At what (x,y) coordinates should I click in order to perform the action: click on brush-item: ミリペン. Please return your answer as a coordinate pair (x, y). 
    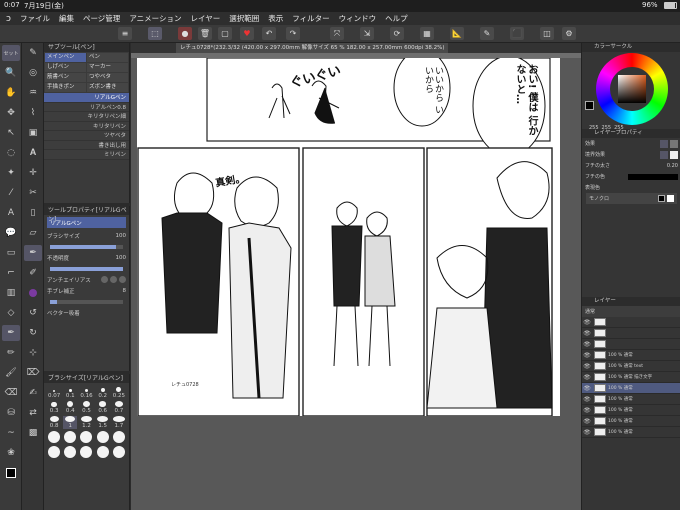
    Looking at the image, I should click on (86, 155).